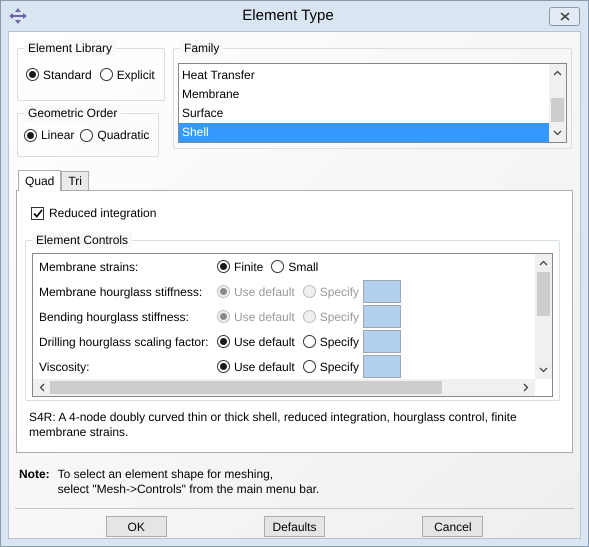  Describe the element at coordinates (364, 113) in the screenshot. I see `list-item: Surface` at that location.